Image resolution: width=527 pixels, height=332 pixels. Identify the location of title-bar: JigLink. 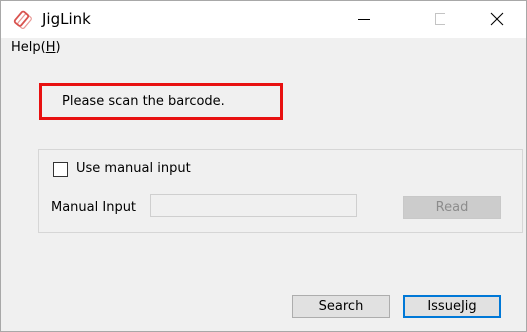
(263, 19).